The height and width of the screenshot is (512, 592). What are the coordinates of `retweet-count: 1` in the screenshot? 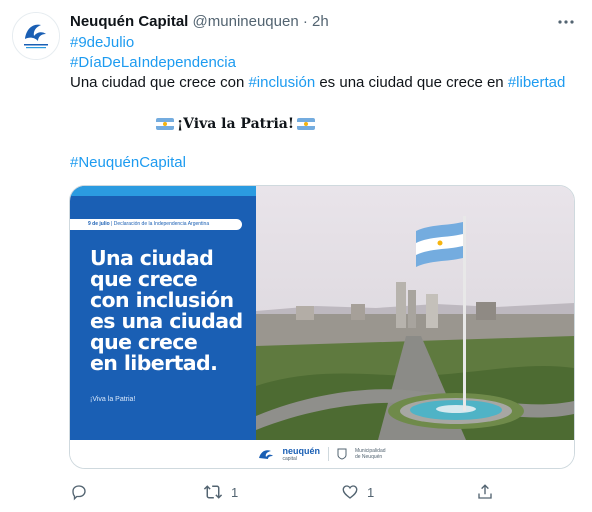 It's located at (235, 492).